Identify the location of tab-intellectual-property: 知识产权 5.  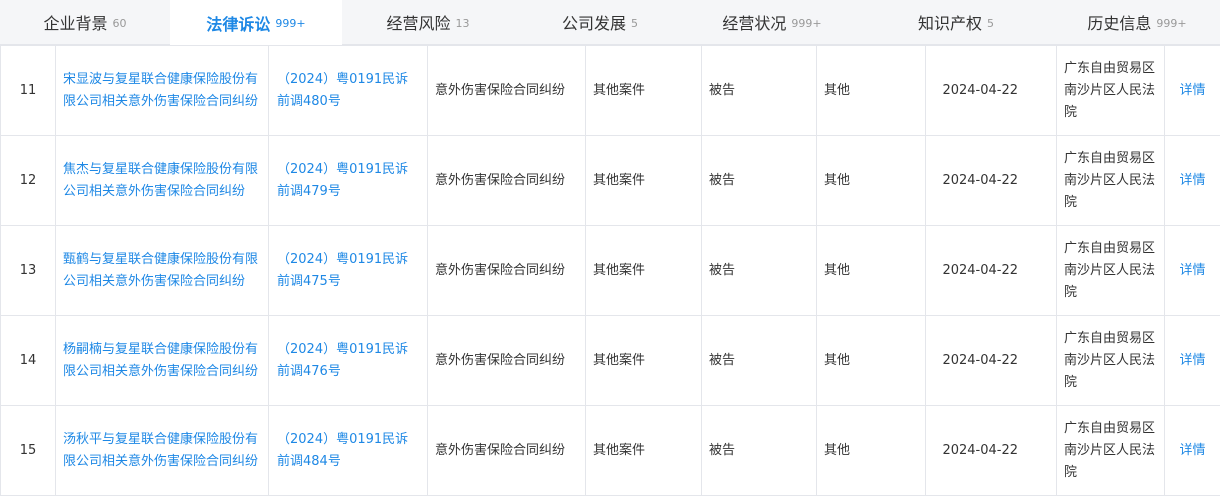
(956, 22).